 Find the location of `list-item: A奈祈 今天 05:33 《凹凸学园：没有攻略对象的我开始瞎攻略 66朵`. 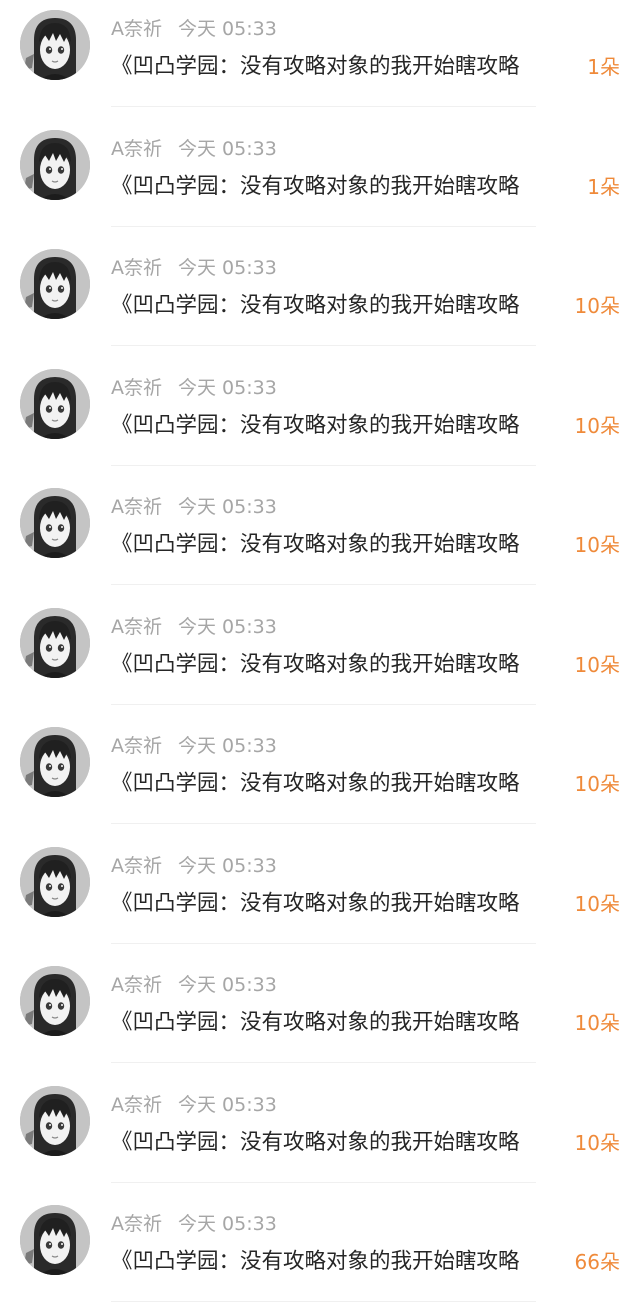

list-item: A奈祈 今天 05:33 《凹凸学园：没有攻略对象的我开始瞎攻略 66朵 is located at coordinates (320, 1255).